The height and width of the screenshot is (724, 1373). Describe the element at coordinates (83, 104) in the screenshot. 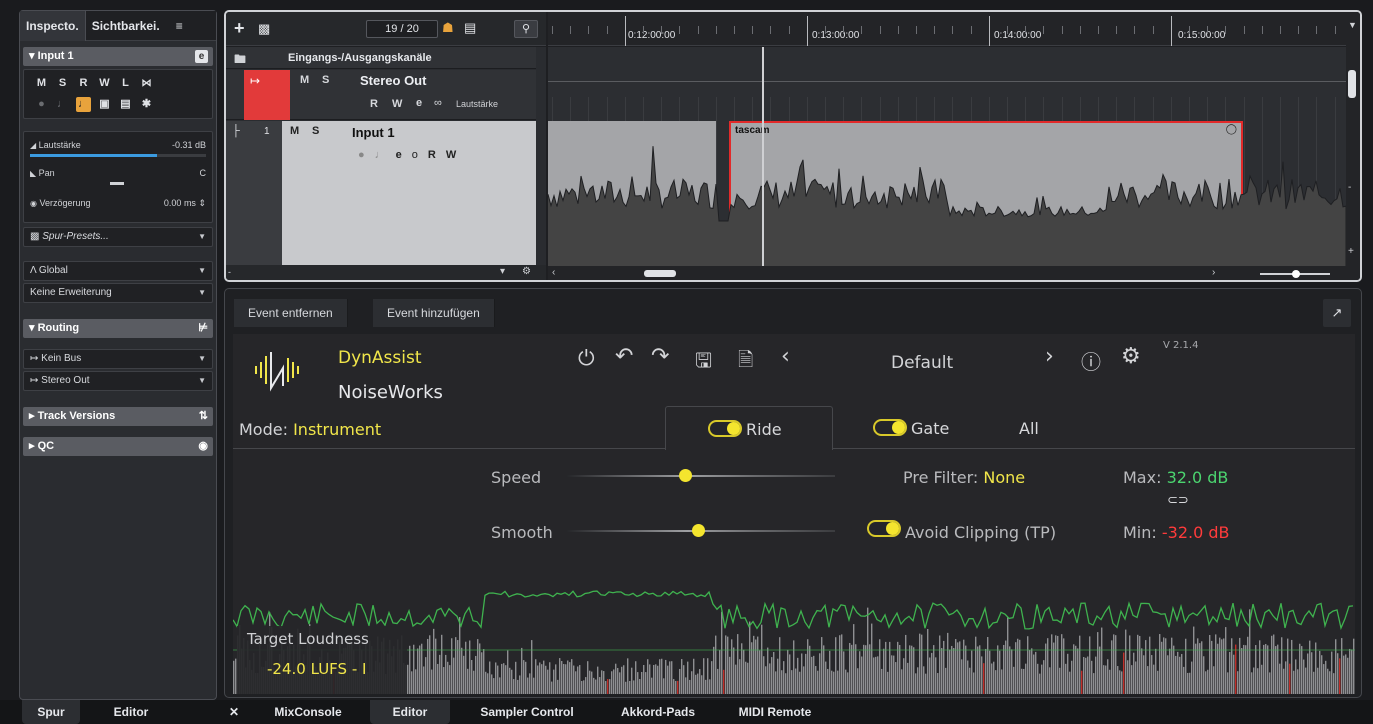

I see `musical-mode-icon: ♩` at that location.